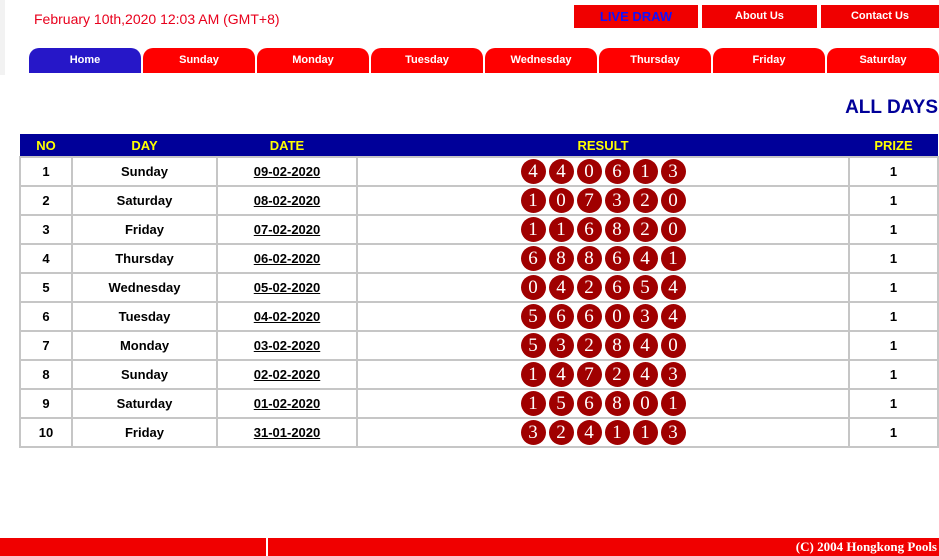  I want to click on row-date-link: 02-02-2020, so click(287, 374).